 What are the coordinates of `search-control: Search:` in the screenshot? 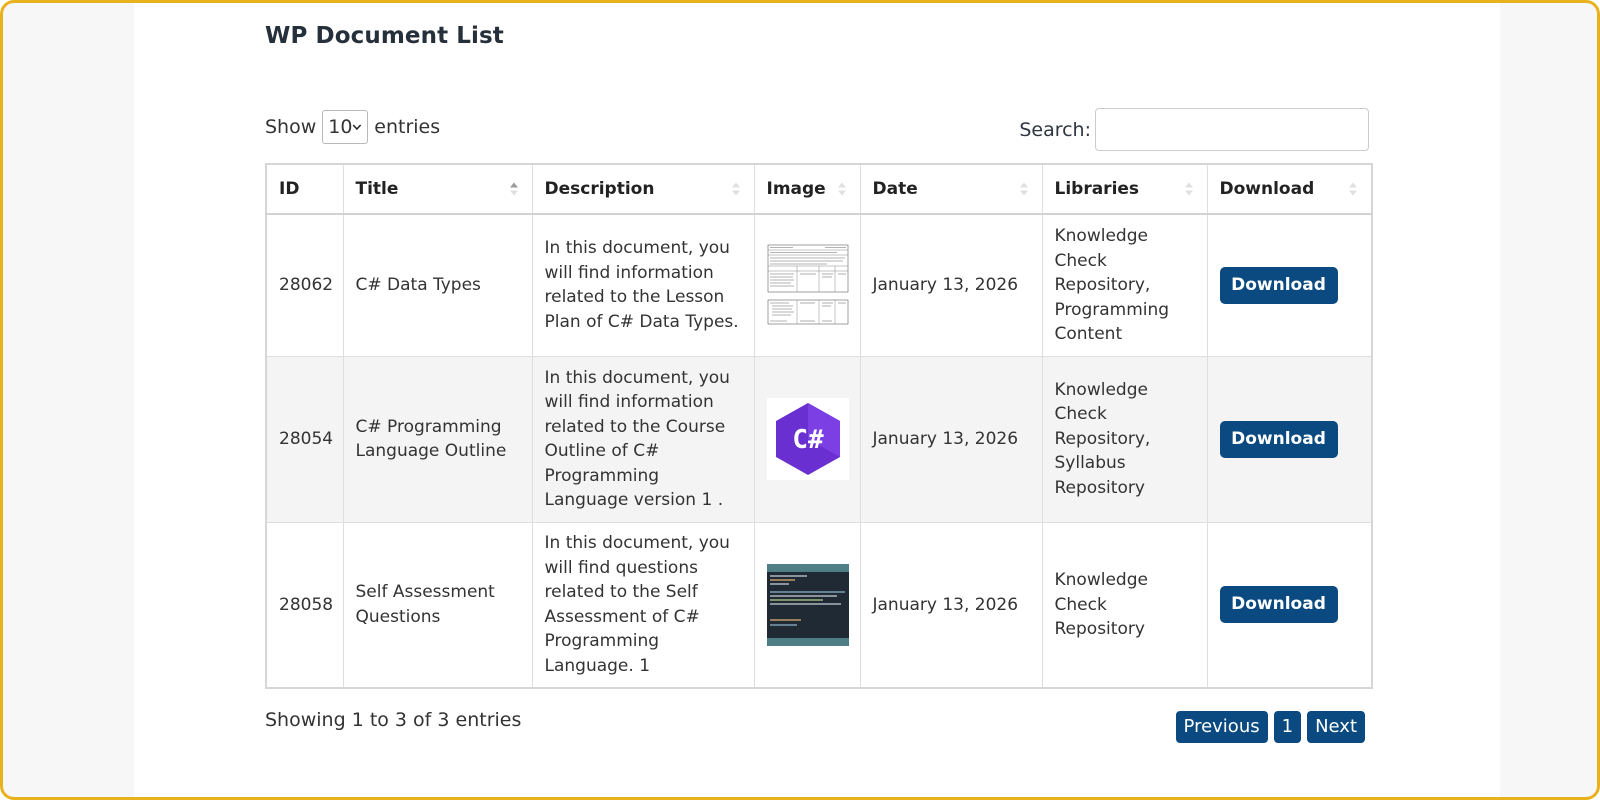 It's located at (1194, 129).